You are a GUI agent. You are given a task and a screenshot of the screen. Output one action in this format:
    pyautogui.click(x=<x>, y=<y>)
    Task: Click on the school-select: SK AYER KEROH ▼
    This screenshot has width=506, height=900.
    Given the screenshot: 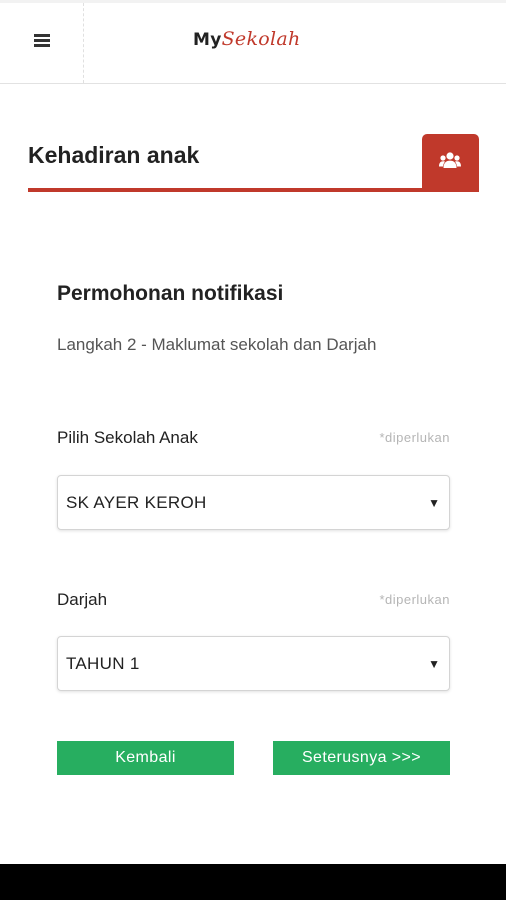 What is the action you would take?
    pyautogui.click(x=253, y=502)
    